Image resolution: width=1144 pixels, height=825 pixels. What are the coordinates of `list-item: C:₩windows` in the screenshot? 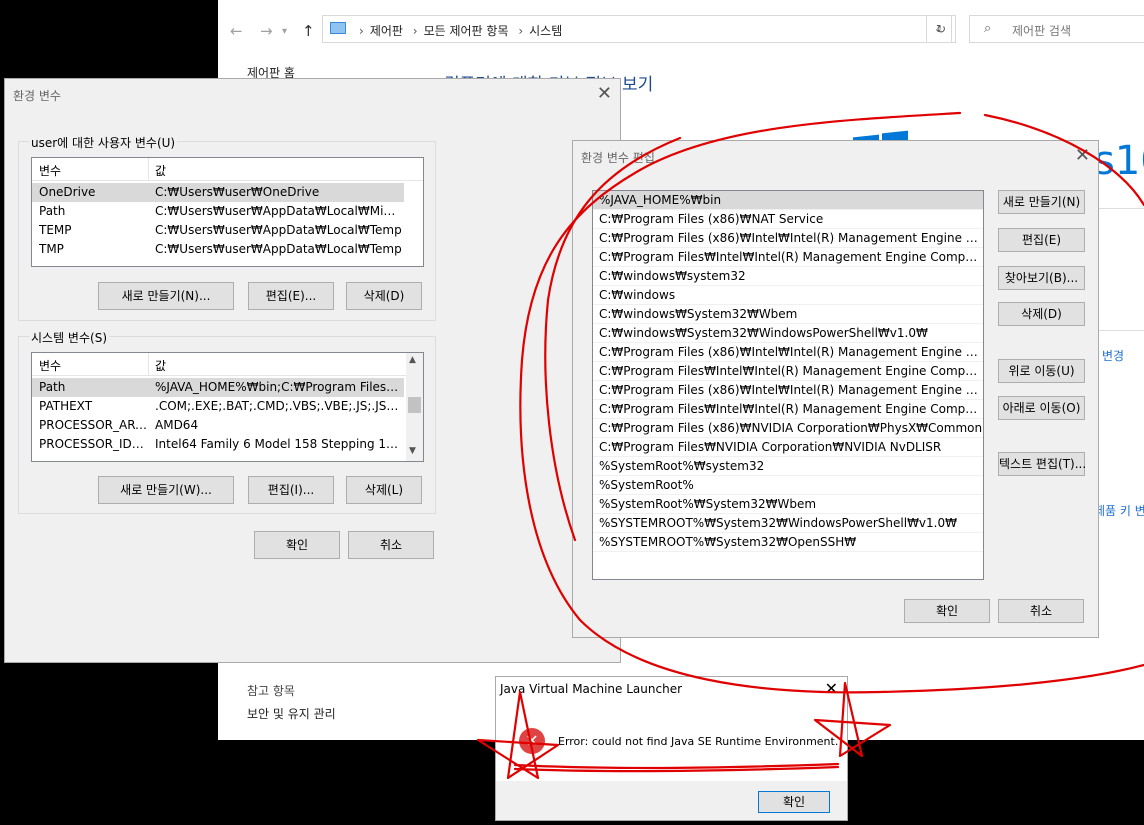 It's located at (788, 295).